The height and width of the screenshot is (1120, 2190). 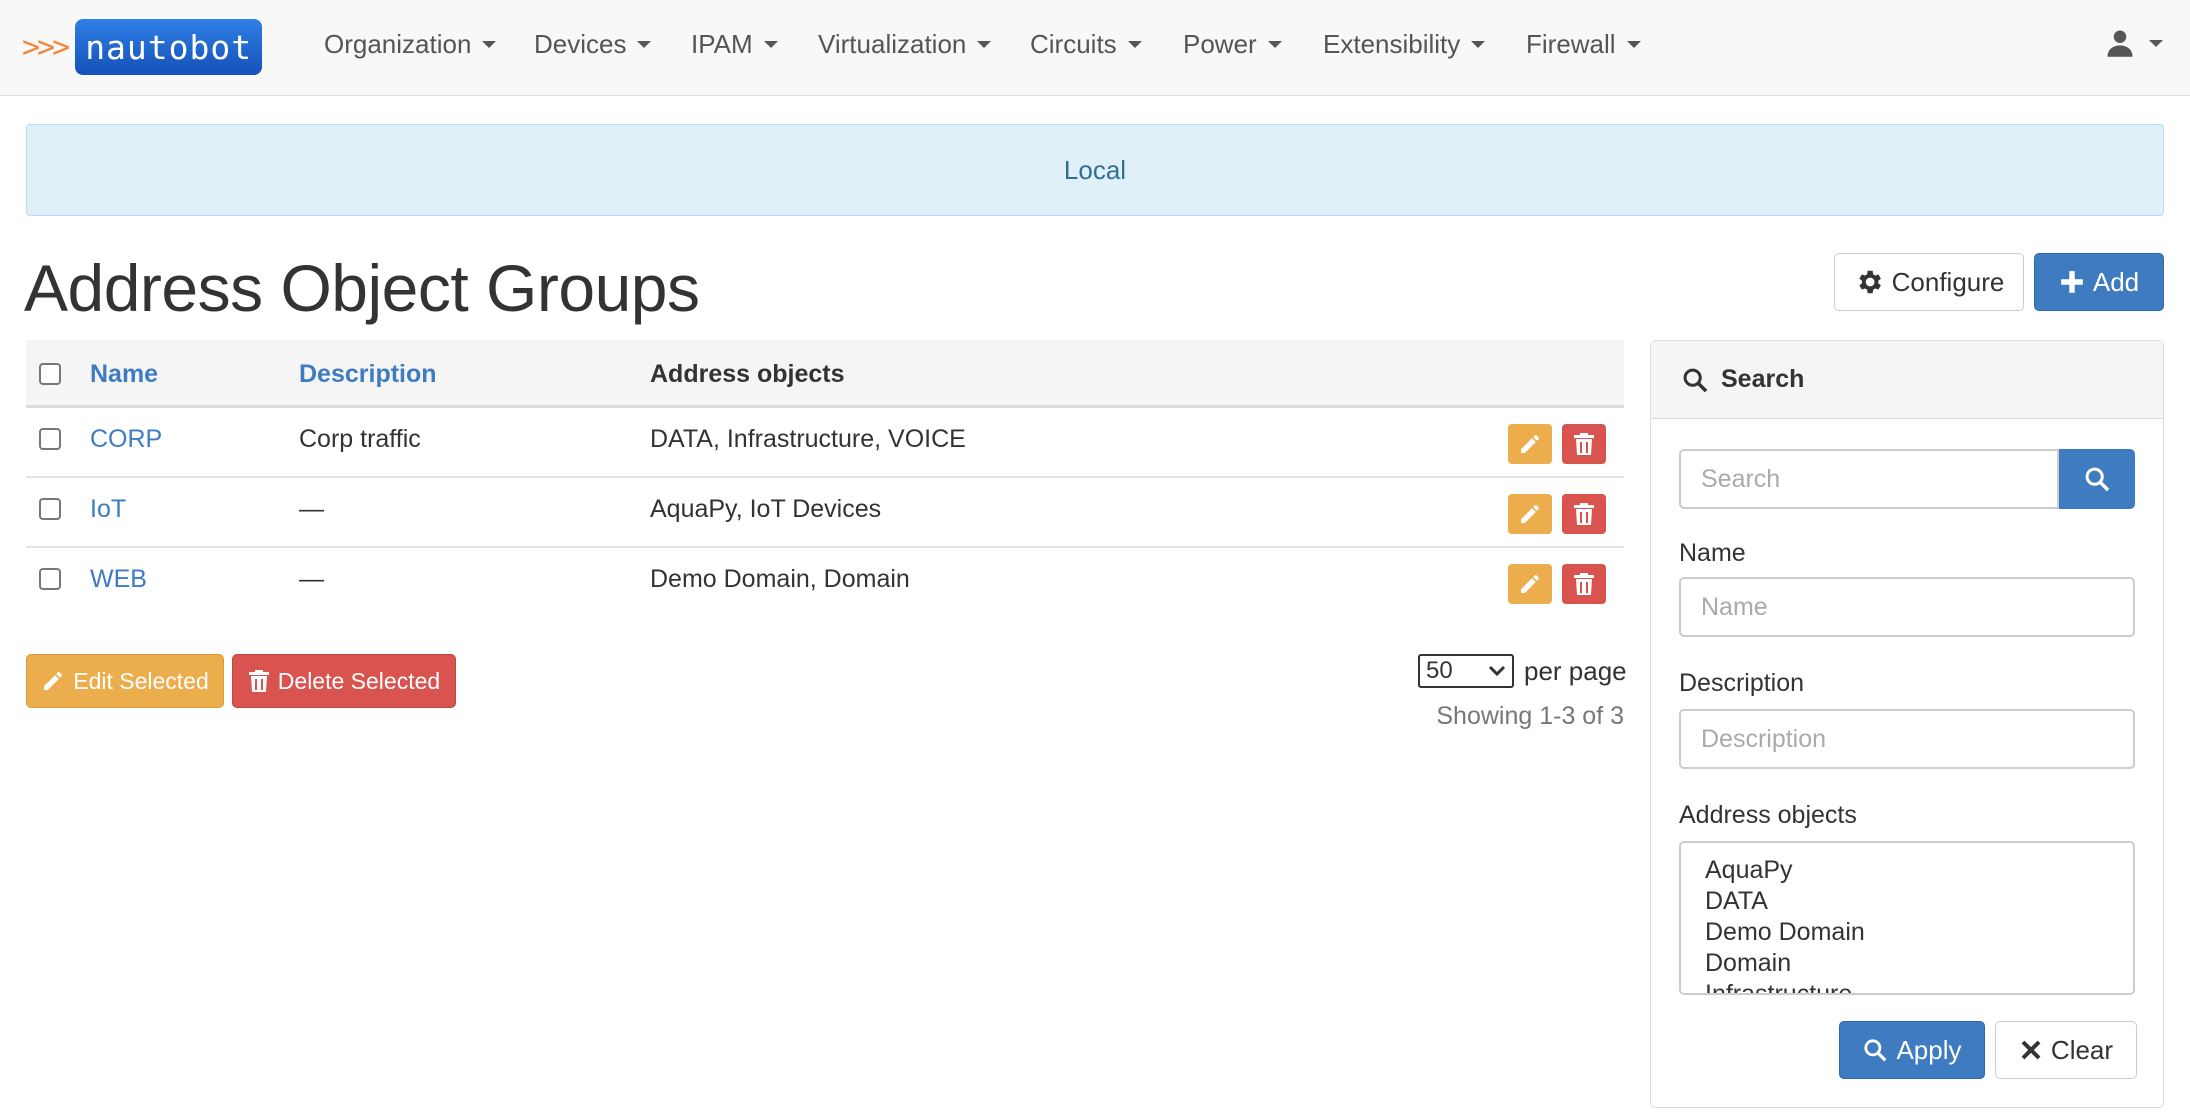 I want to click on nav-label: IPAM, so click(x=722, y=43).